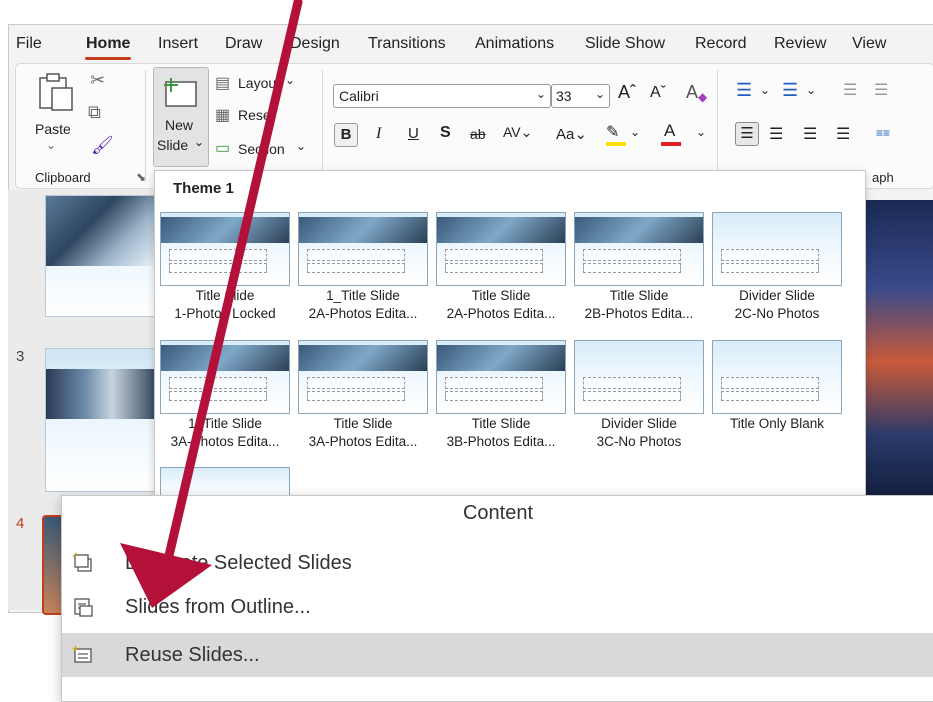 The image size is (933, 702). Describe the element at coordinates (407, 44) in the screenshot. I see `tab-transitions: Transitions` at that location.